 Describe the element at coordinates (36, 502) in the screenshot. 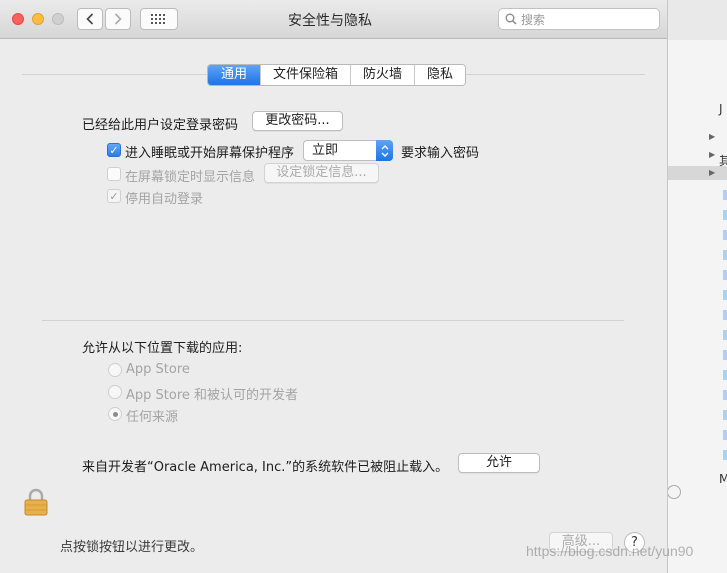

I see `lock-icon` at that location.